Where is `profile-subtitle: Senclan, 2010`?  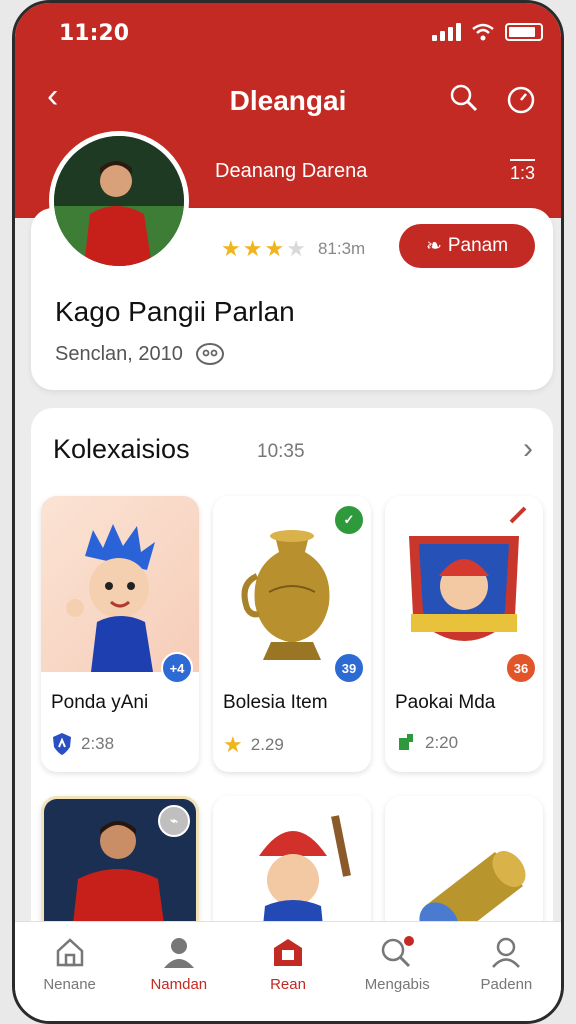 profile-subtitle: Senclan, 2010 is located at coordinates (140, 354).